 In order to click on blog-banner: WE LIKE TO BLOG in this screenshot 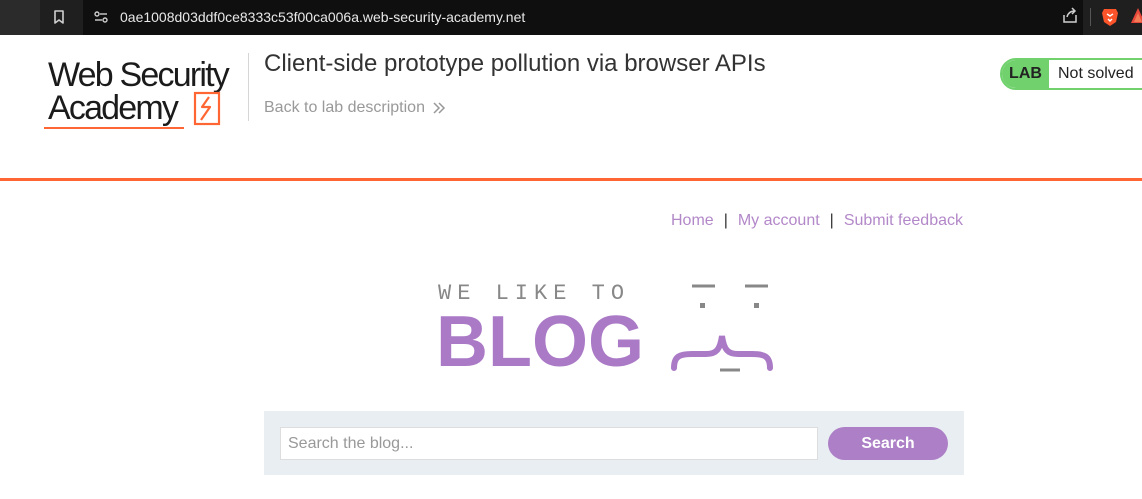, I will do `click(615, 328)`.